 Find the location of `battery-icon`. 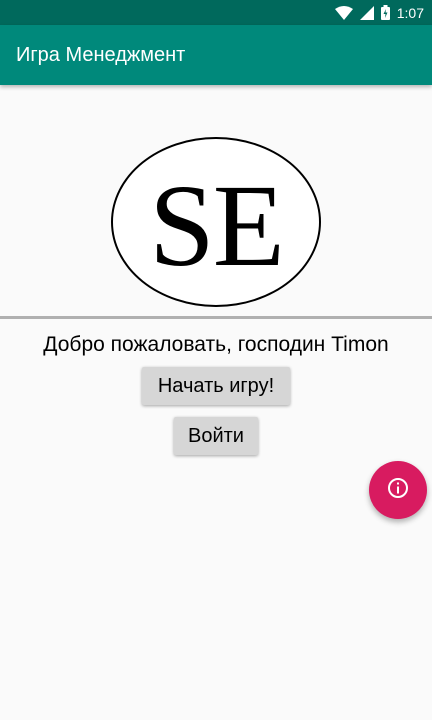

battery-icon is located at coordinates (385, 12).